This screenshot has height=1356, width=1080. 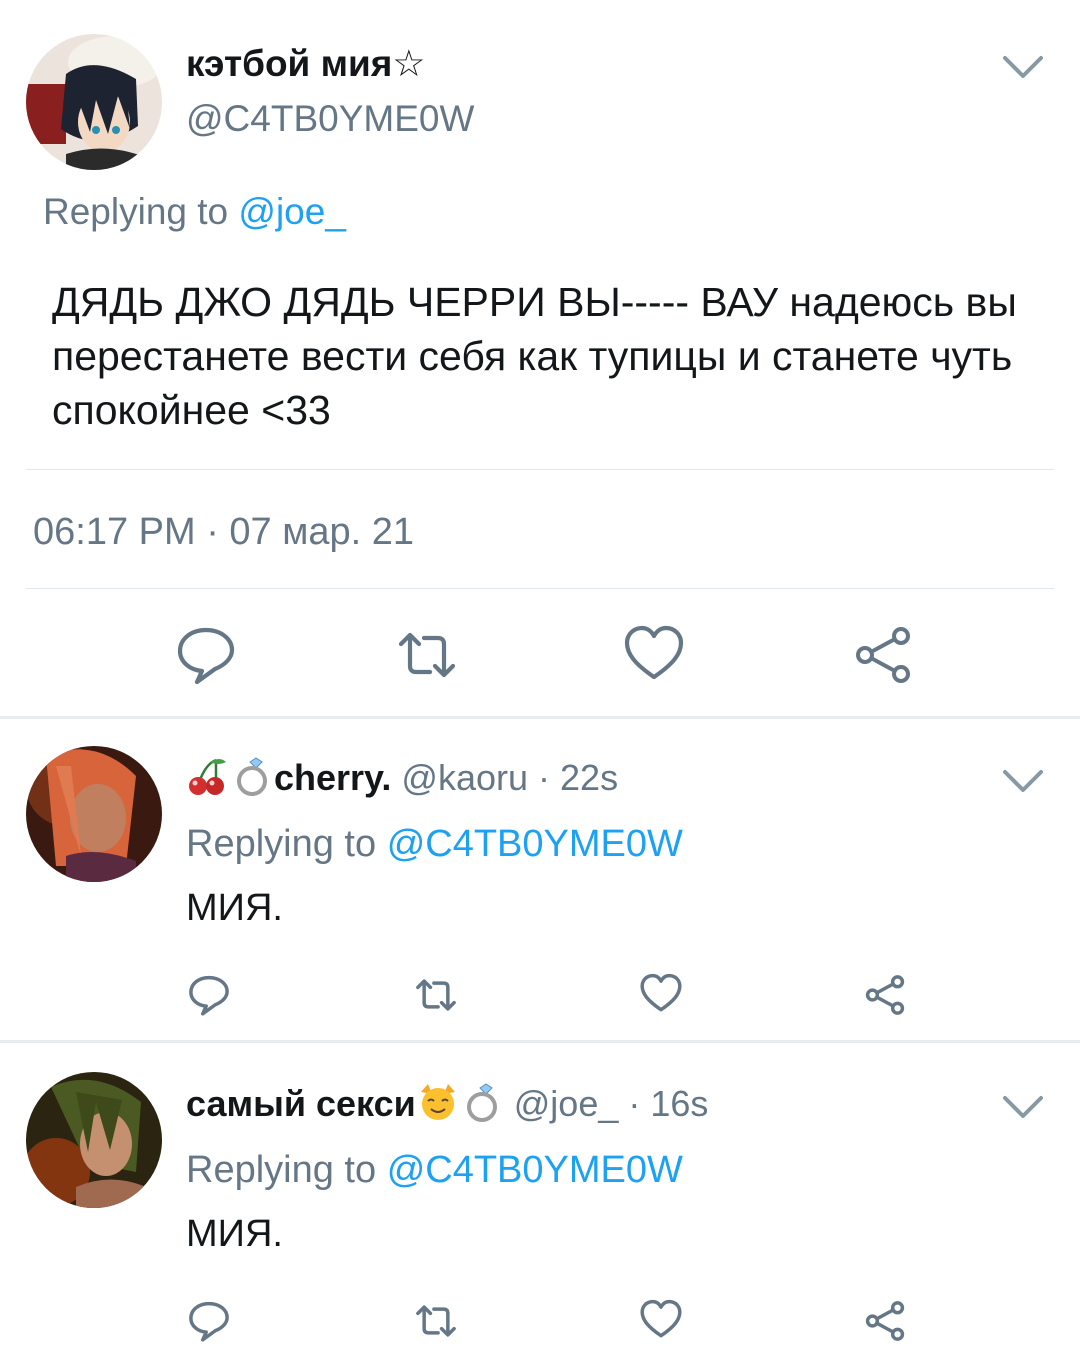 I want to click on reply-handle: @joe_, so click(x=566, y=1103).